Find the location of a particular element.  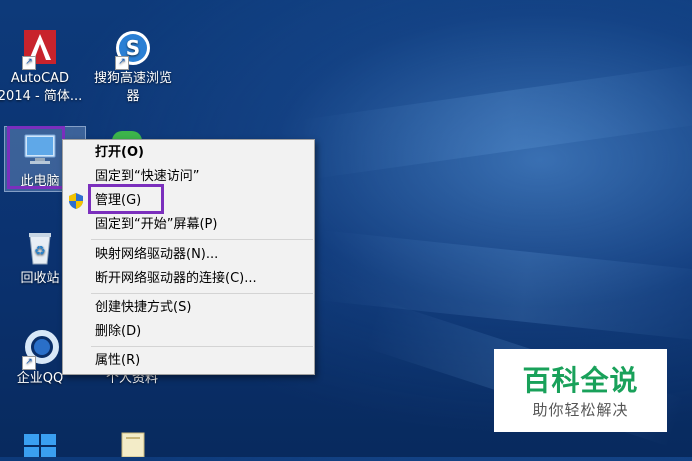

menu-item-pin-start: 固定到“开始”屏幕(P) is located at coordinates (188, 225).